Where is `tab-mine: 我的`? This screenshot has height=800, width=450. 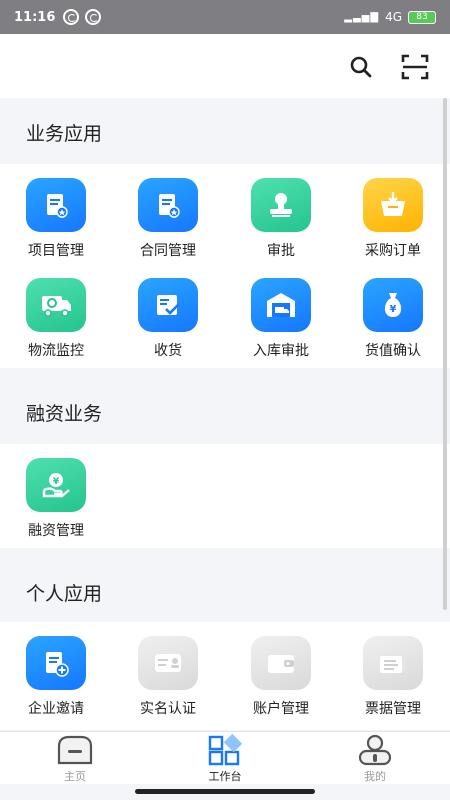
tab-mine: 我的 is located at coordinates (375, 759).